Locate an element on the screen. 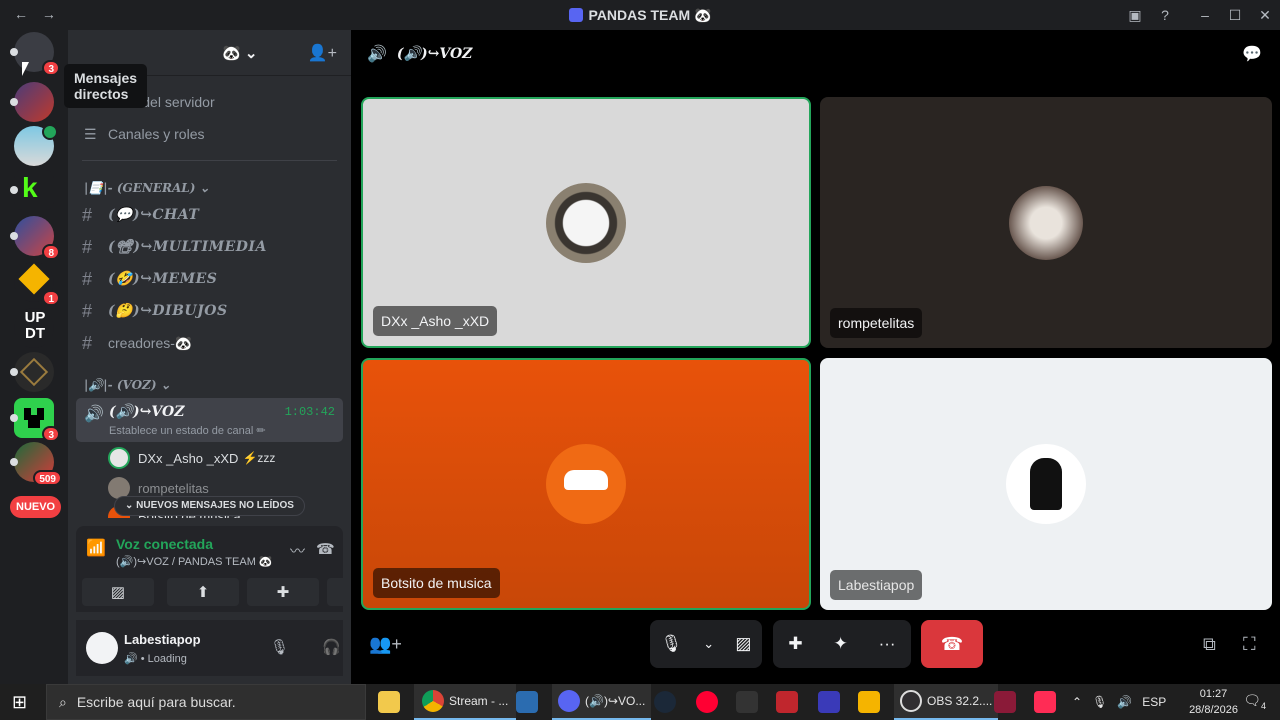 The width and height of the screenshot is (1280, 720). server-name: 🐼 ⌄ is located at coordinates (240, 53).